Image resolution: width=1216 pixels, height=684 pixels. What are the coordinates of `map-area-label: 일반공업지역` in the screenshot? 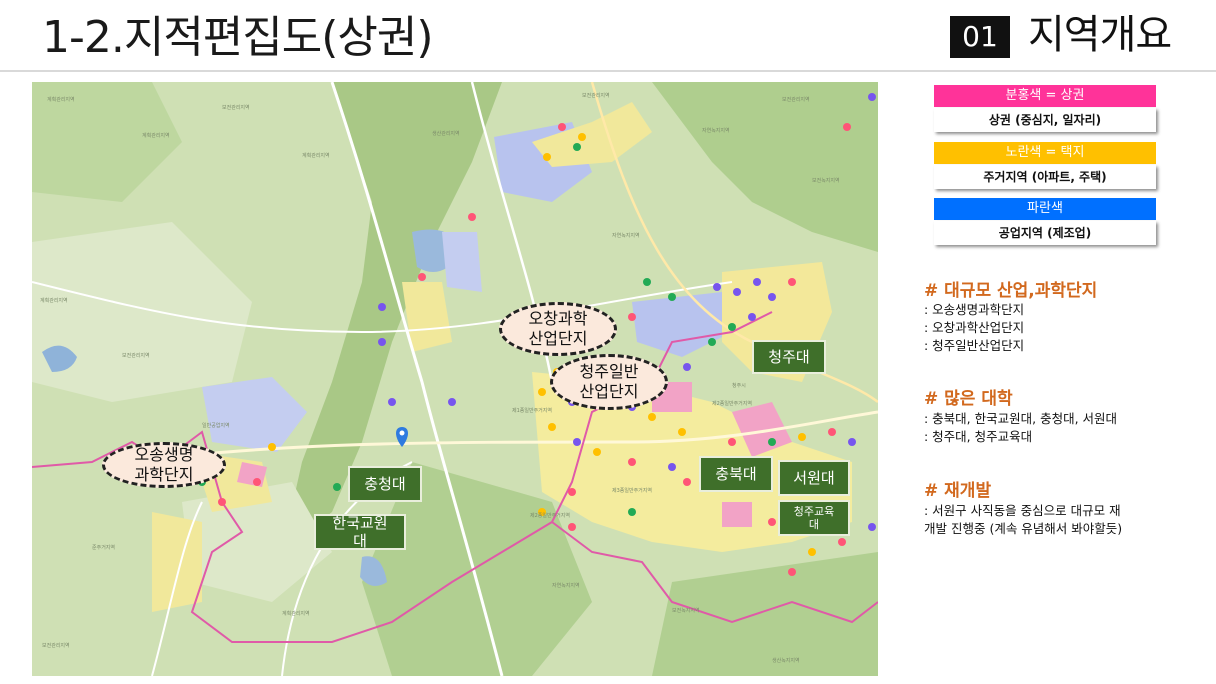 It's located at (216, 426).